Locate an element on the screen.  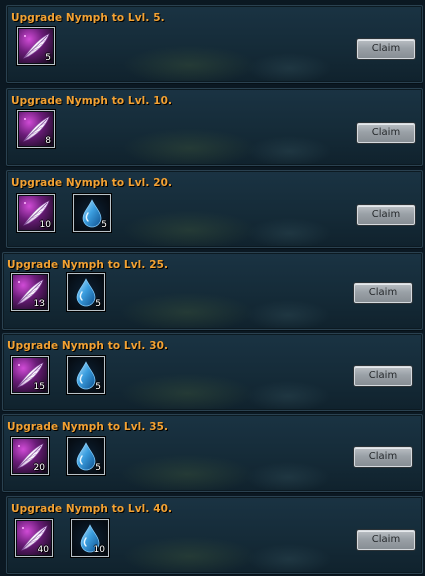
reward-quantity: 13 is located at coordinates (39, 304).